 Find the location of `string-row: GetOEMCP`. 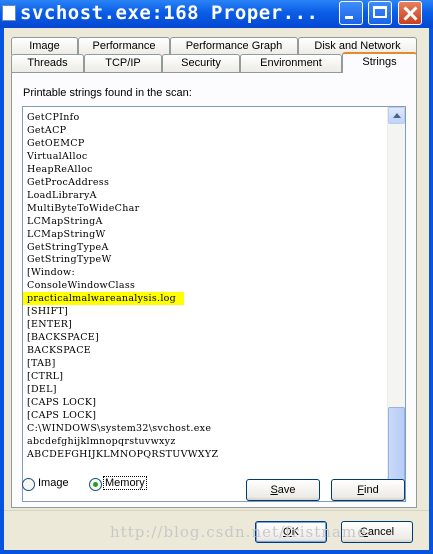

string-row: GetOEMCP is located at coordinates (56, 143).